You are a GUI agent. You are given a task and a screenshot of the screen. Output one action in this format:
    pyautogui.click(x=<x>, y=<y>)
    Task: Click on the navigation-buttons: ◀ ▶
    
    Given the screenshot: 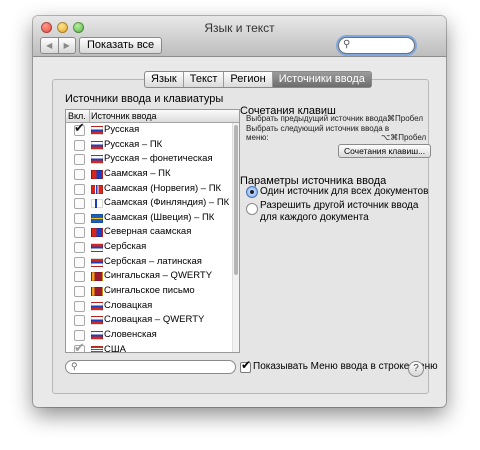 What is the action you would take?
    pyautogui.click(x=58, y=45)
    